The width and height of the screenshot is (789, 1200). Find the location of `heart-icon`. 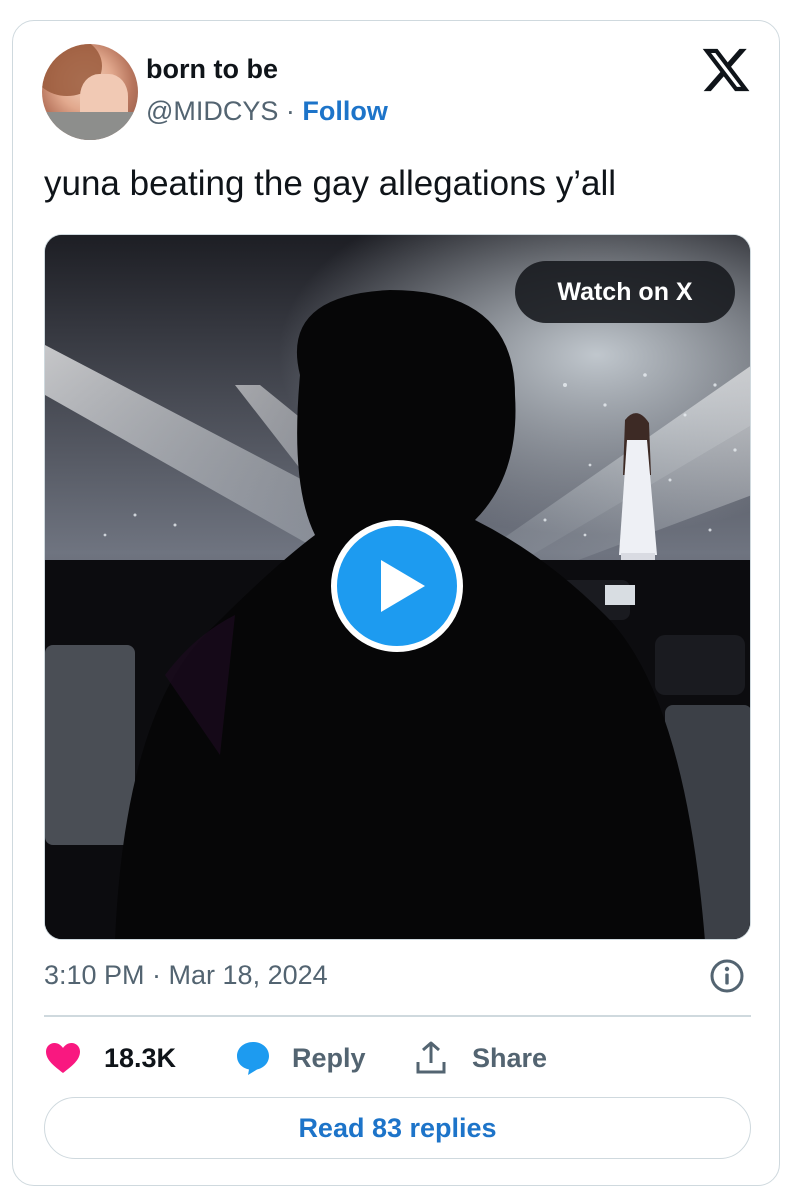

heart-icon is located at coordinates (63, 1058).